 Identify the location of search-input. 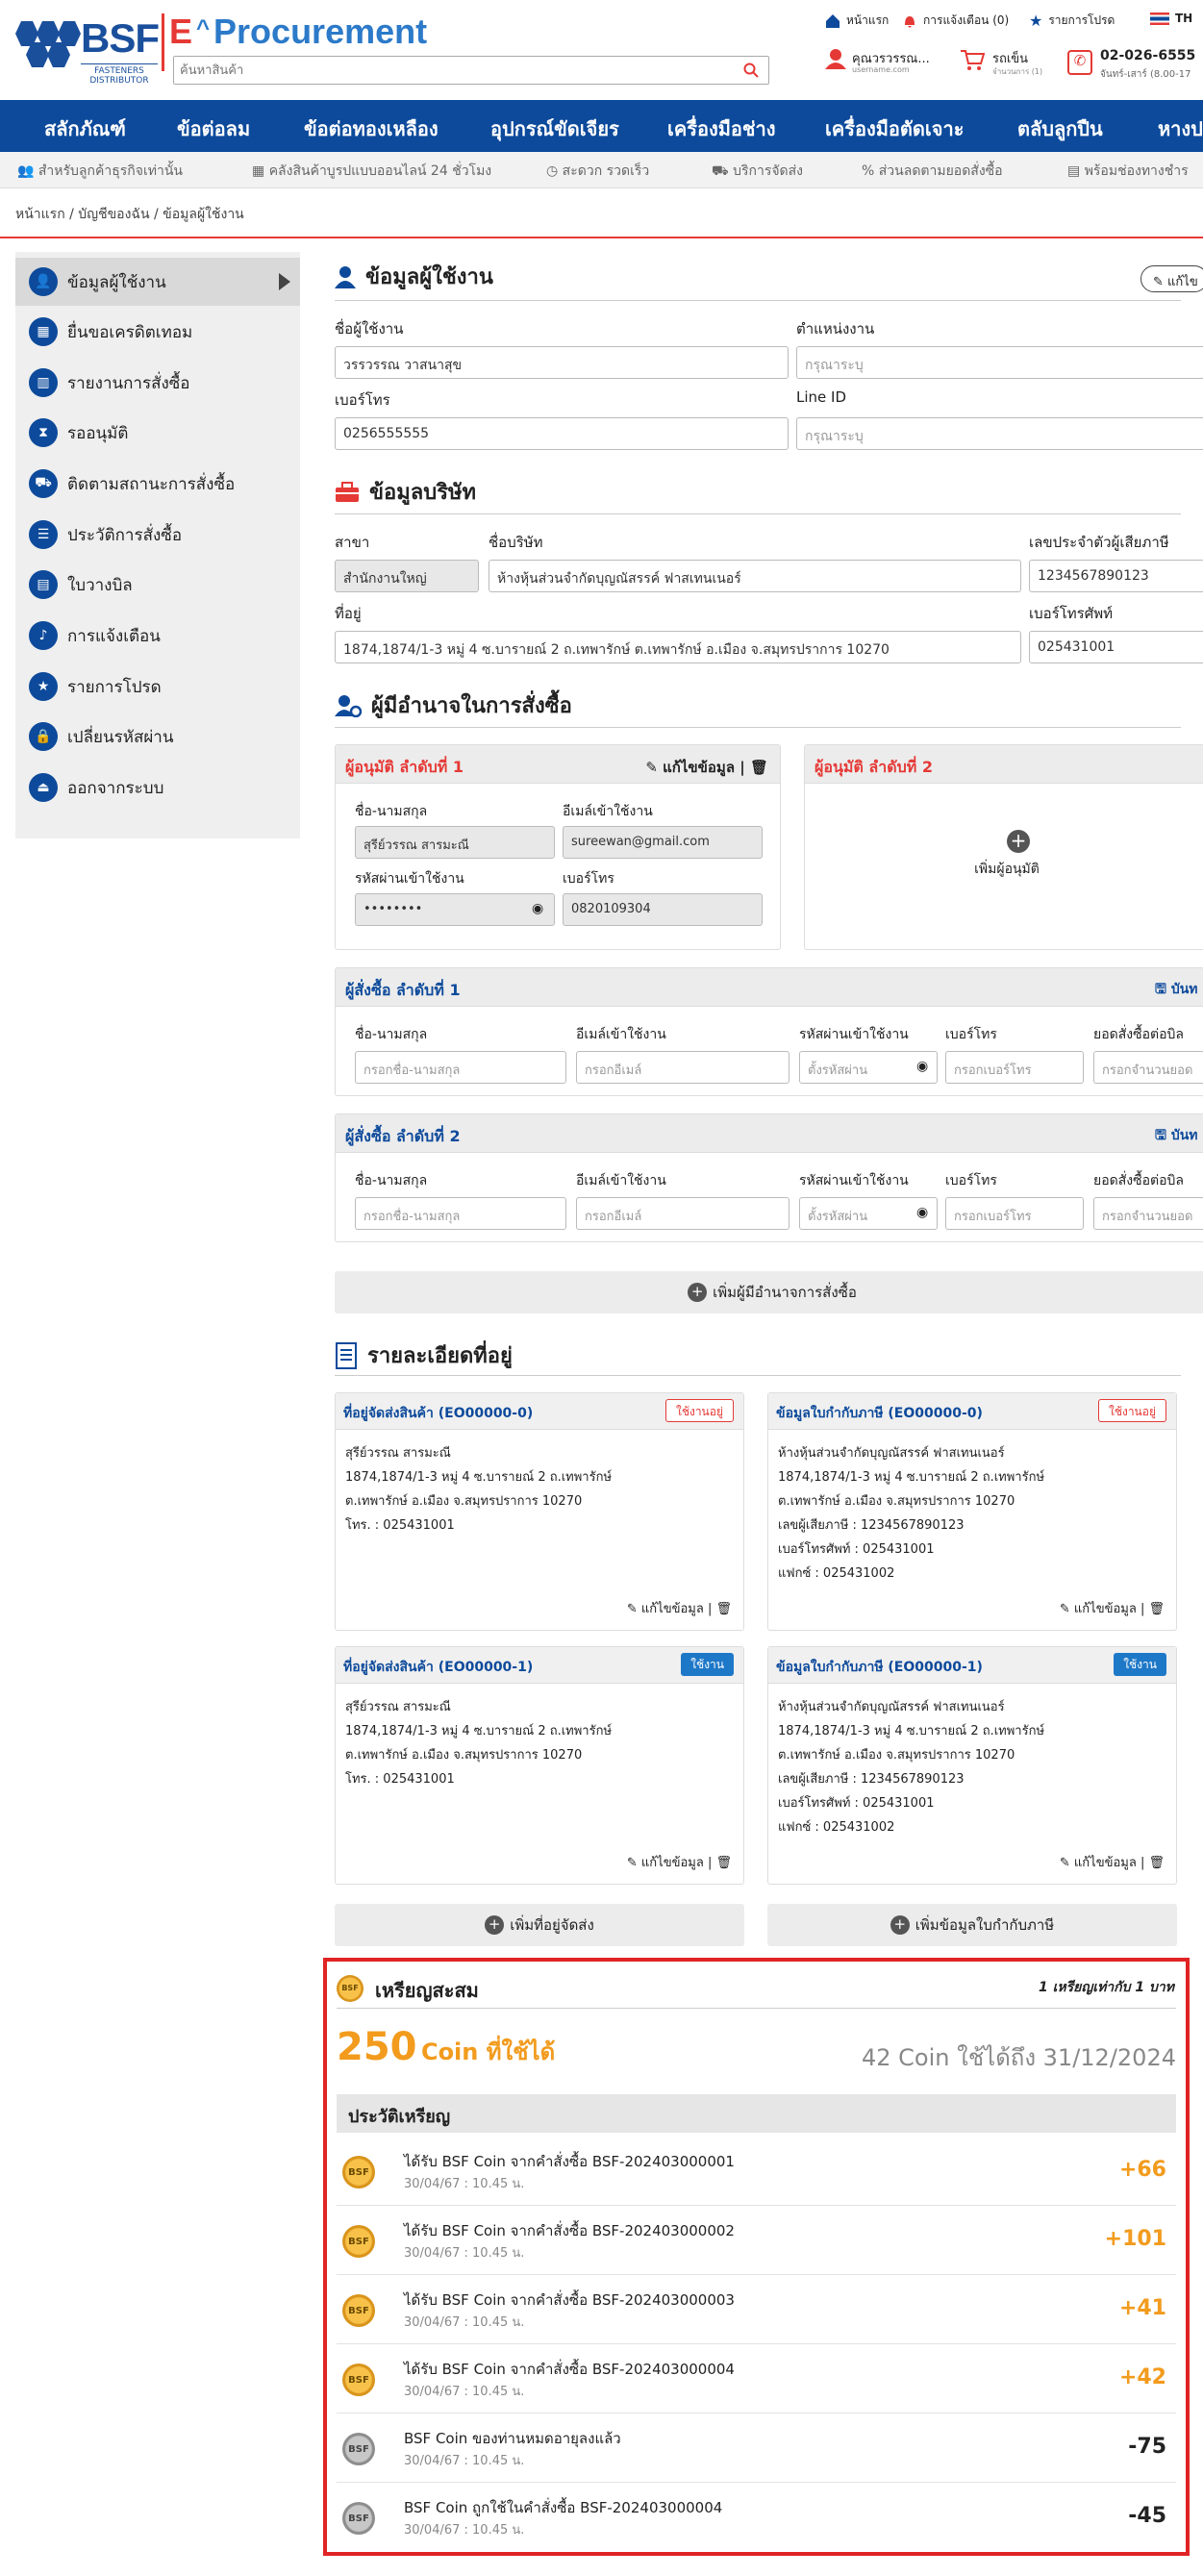
(443, 70).